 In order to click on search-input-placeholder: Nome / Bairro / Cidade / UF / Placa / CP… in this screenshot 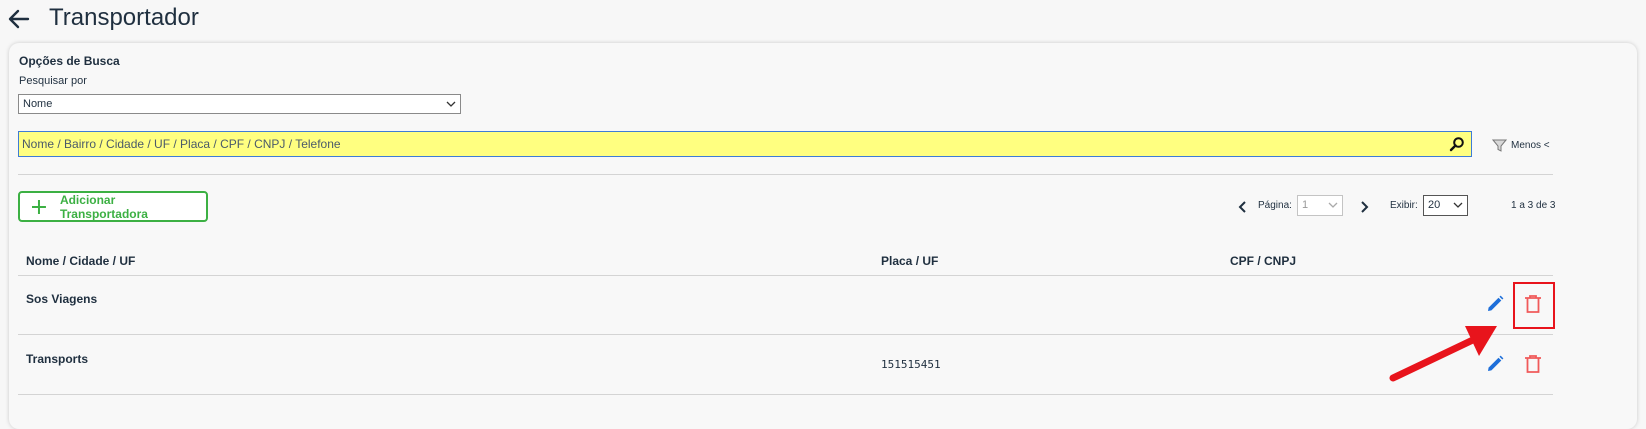, I will do `click(181, 144)`.